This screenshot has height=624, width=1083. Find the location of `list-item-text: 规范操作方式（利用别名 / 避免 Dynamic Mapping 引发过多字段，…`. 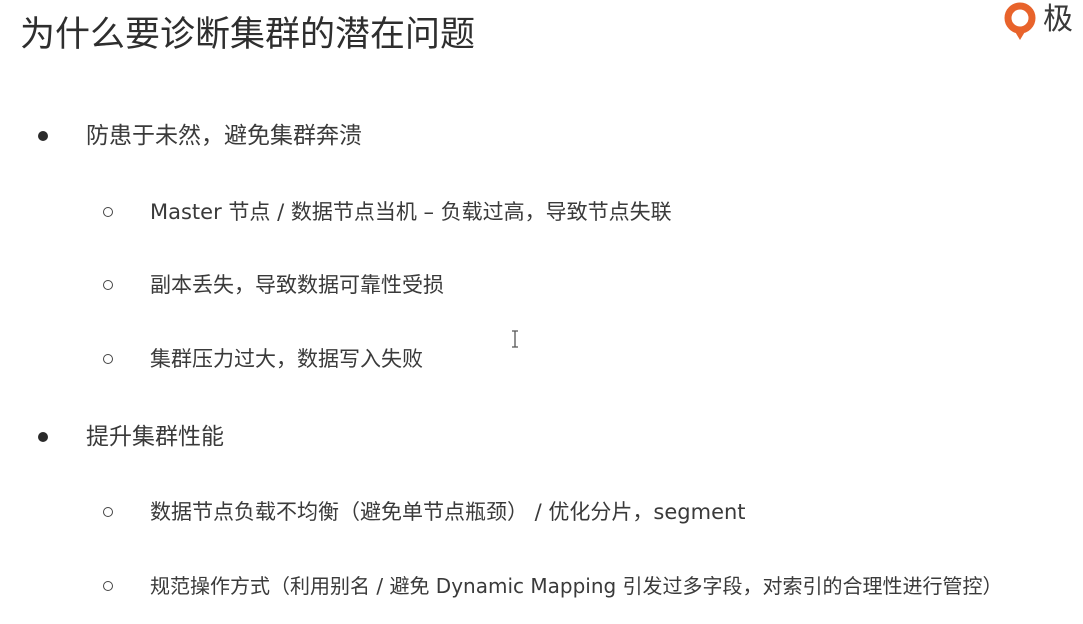

list-item-text: 规范操作方式（利用别名 / 避免 Dynamic Mapping 引发过多字段，… is located at coordinates (576, 586).